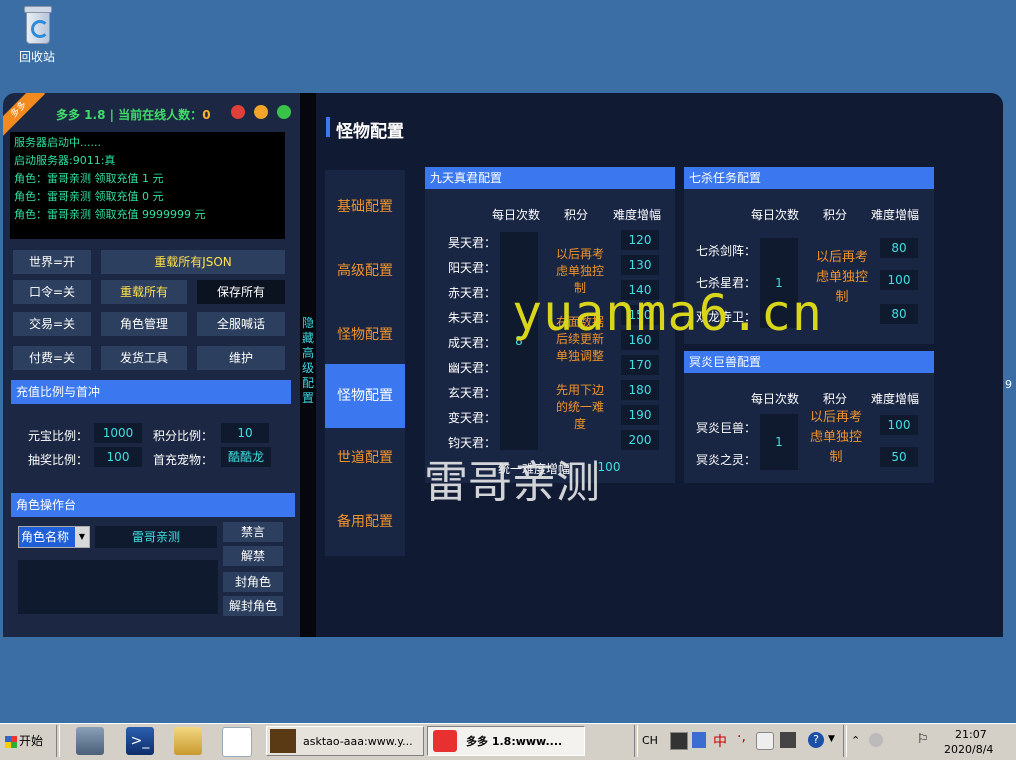 The width and height of the screenshot is (1016, 760). I want to click on page-title: 怪物配置, so click(370, 132).